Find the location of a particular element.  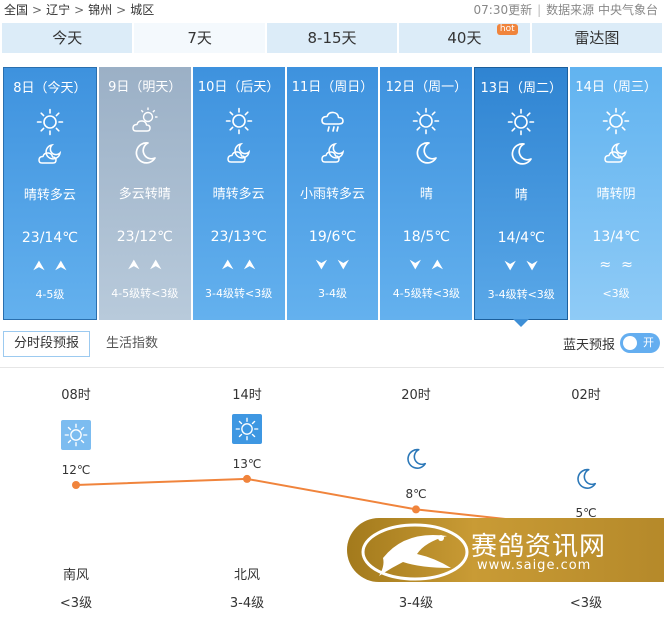

day-date: 11日（周日） is located at coordinates (332, 87).